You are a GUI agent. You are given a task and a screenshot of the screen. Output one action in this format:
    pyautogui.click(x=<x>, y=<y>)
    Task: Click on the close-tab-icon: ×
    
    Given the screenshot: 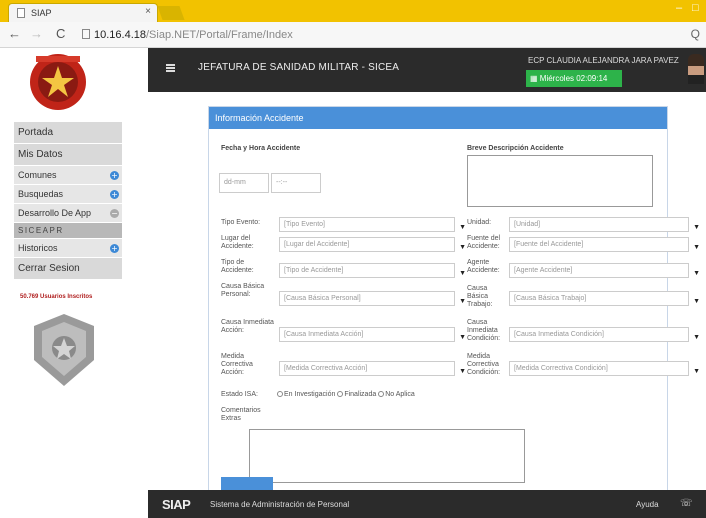 What is the action you would take?
    pyautogui.click(x=148, y=11)
    